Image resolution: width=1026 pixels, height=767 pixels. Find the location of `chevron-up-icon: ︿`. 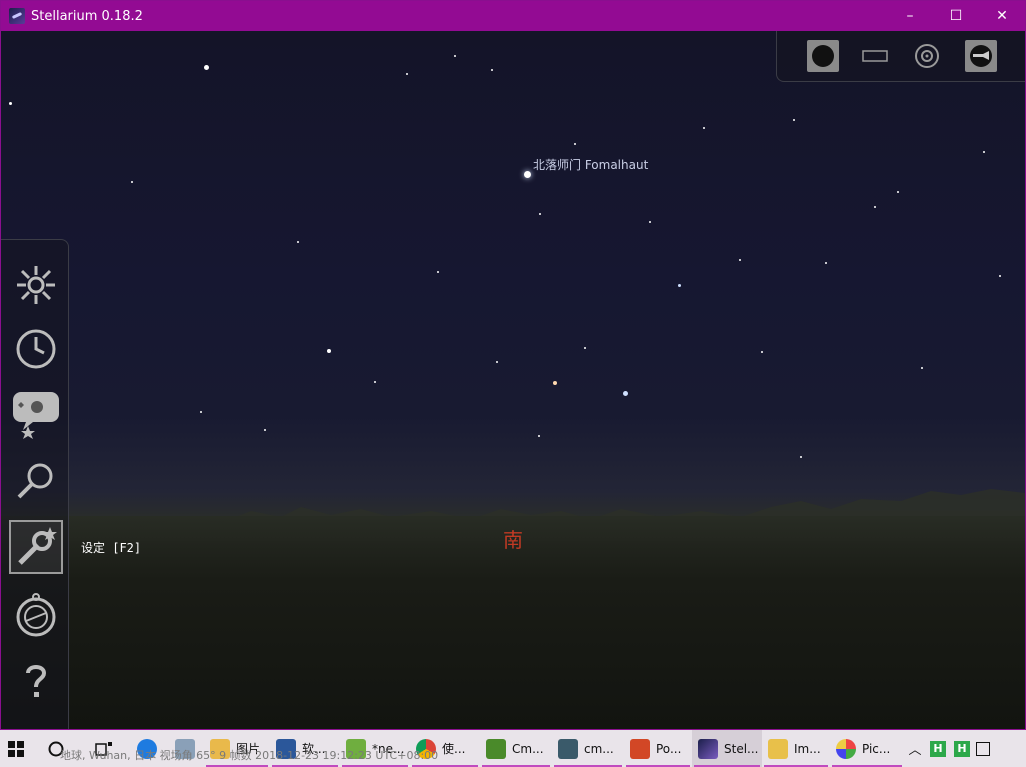

chevron-up-icon: ︿ is located at coordinates (915, 750).